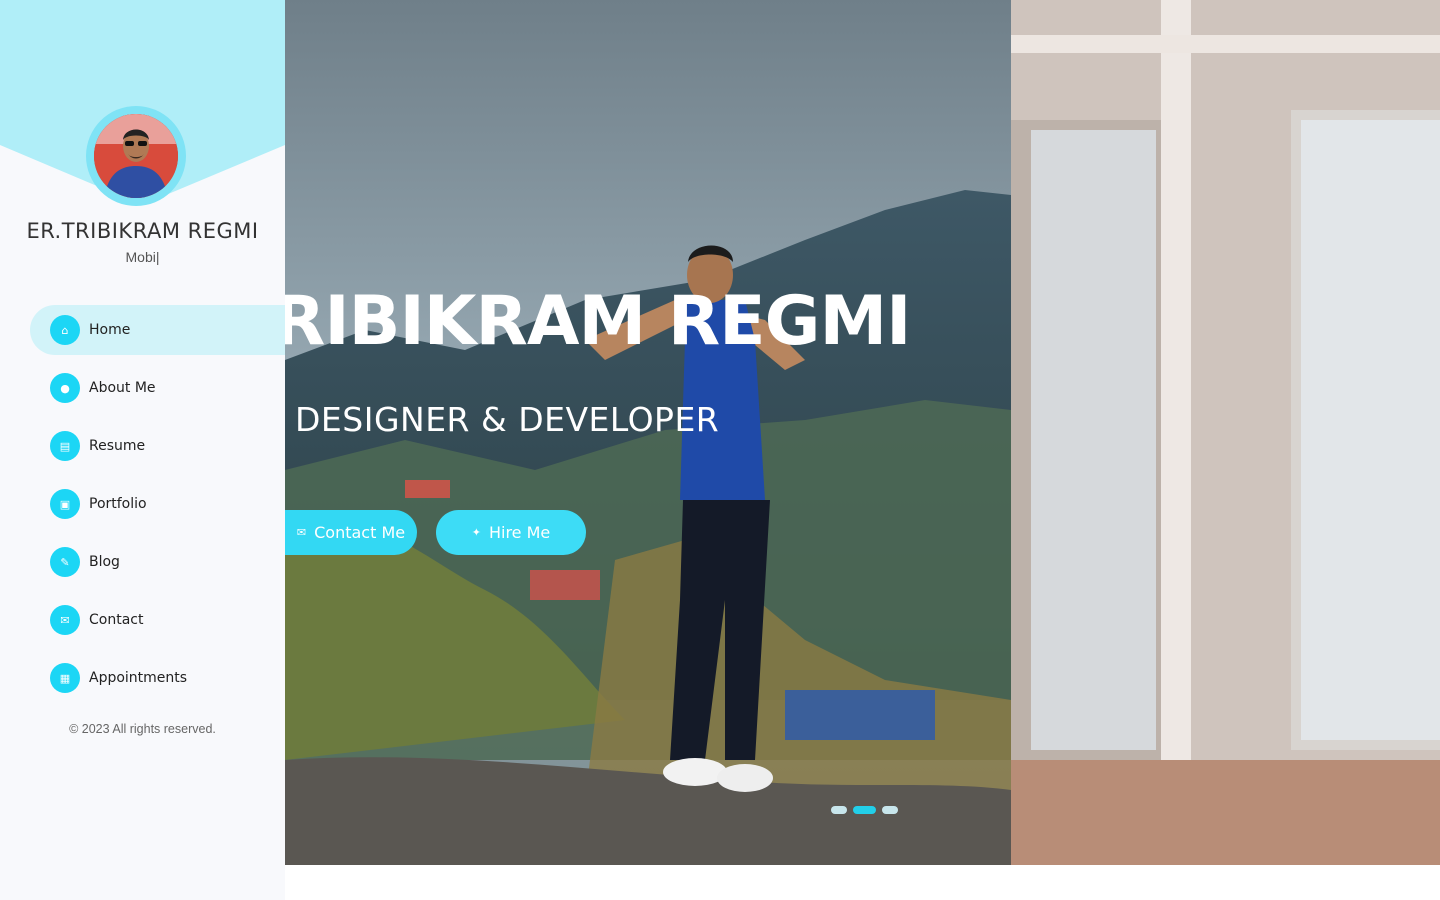 The height and width of the screenshot is (900, 1440). What do you see at coordinates (138, 678) in the screenshot?
I see `nav-item-label: Appointments` at bounding box center [138, 678].